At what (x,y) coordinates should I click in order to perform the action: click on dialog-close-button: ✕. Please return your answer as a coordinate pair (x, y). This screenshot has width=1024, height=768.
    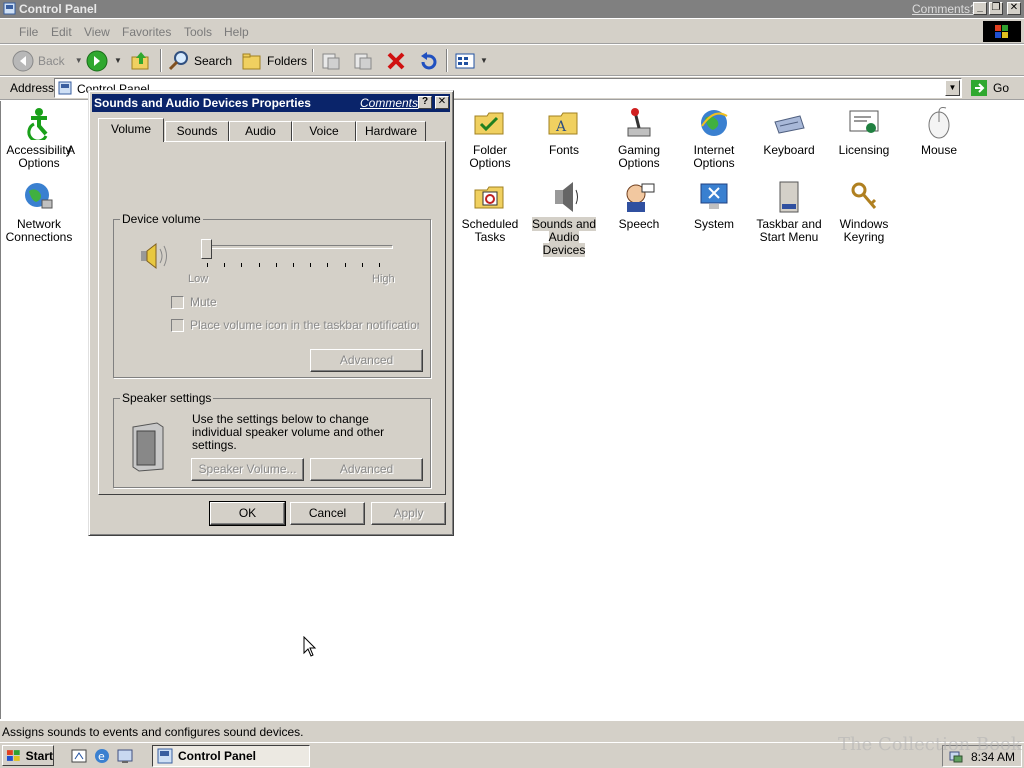
    Looking at the image, I should click on (442, 102).